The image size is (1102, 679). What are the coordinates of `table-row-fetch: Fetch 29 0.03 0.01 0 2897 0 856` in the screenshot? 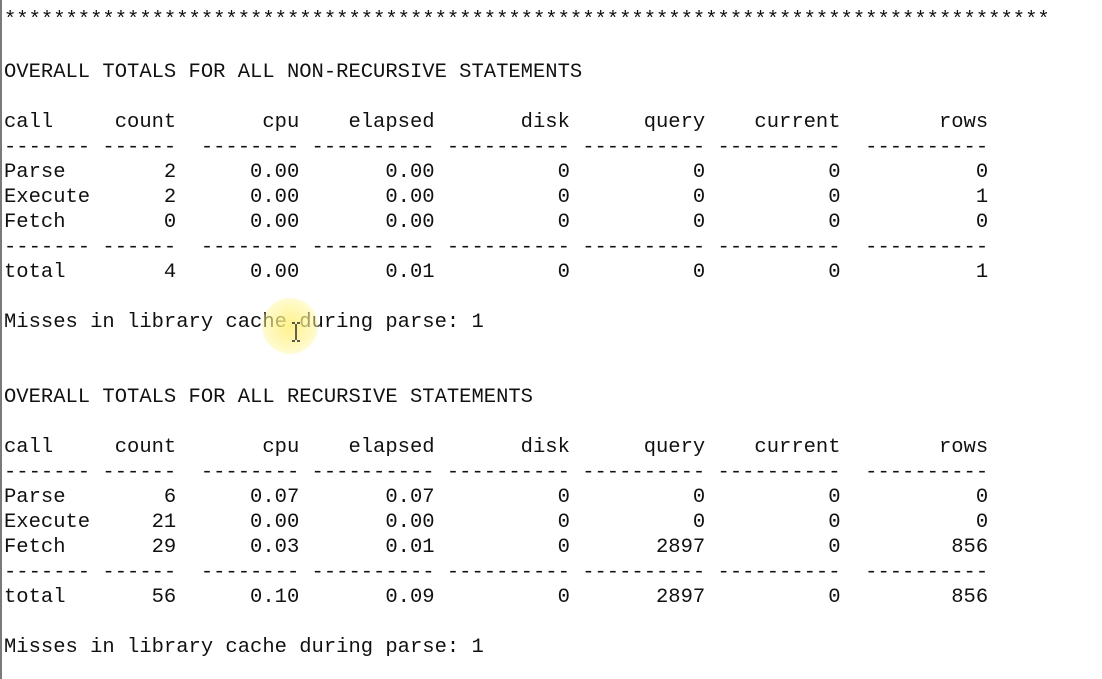 It's located at (496, 547).